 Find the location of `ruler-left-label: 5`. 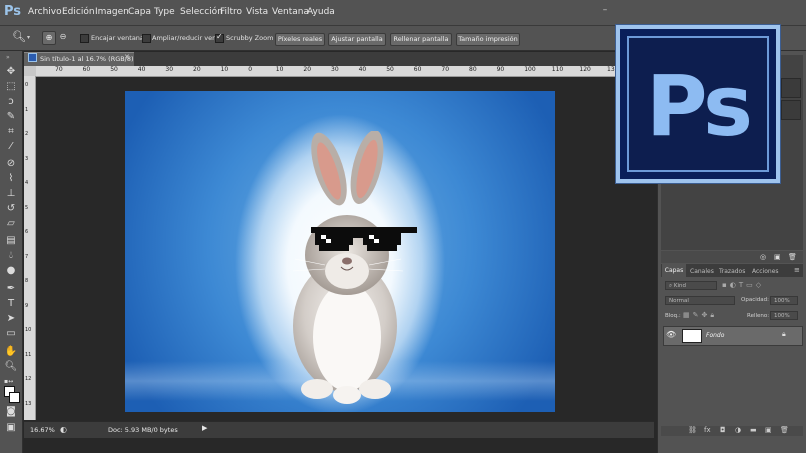

ruler-left-label: 5 is located at coordinates (27, 207).